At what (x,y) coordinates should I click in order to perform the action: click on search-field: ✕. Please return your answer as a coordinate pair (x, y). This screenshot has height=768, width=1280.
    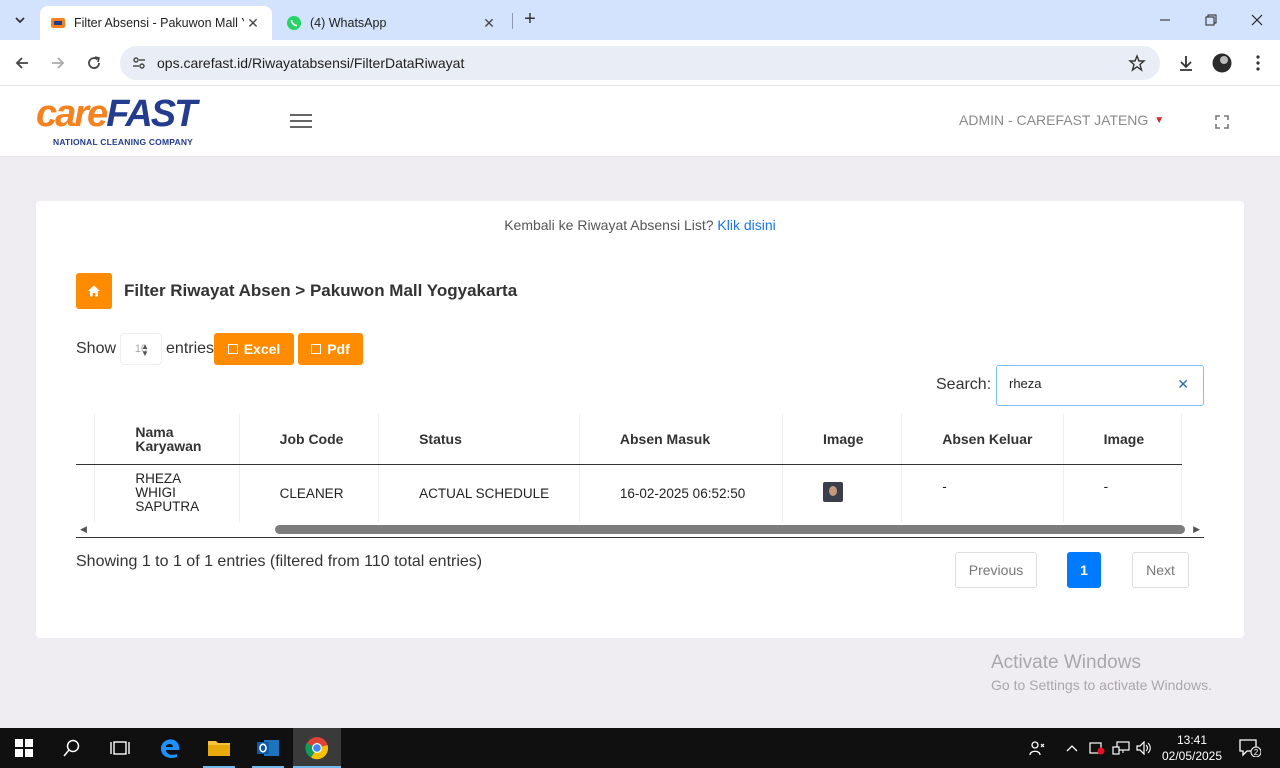
    Looking at the image, I should click on (1100, 385).